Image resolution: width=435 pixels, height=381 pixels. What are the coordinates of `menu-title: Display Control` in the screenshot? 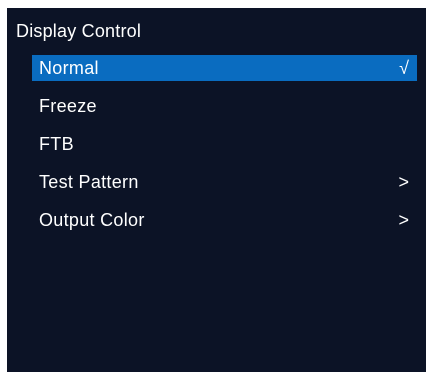 It's located at (79, 31).